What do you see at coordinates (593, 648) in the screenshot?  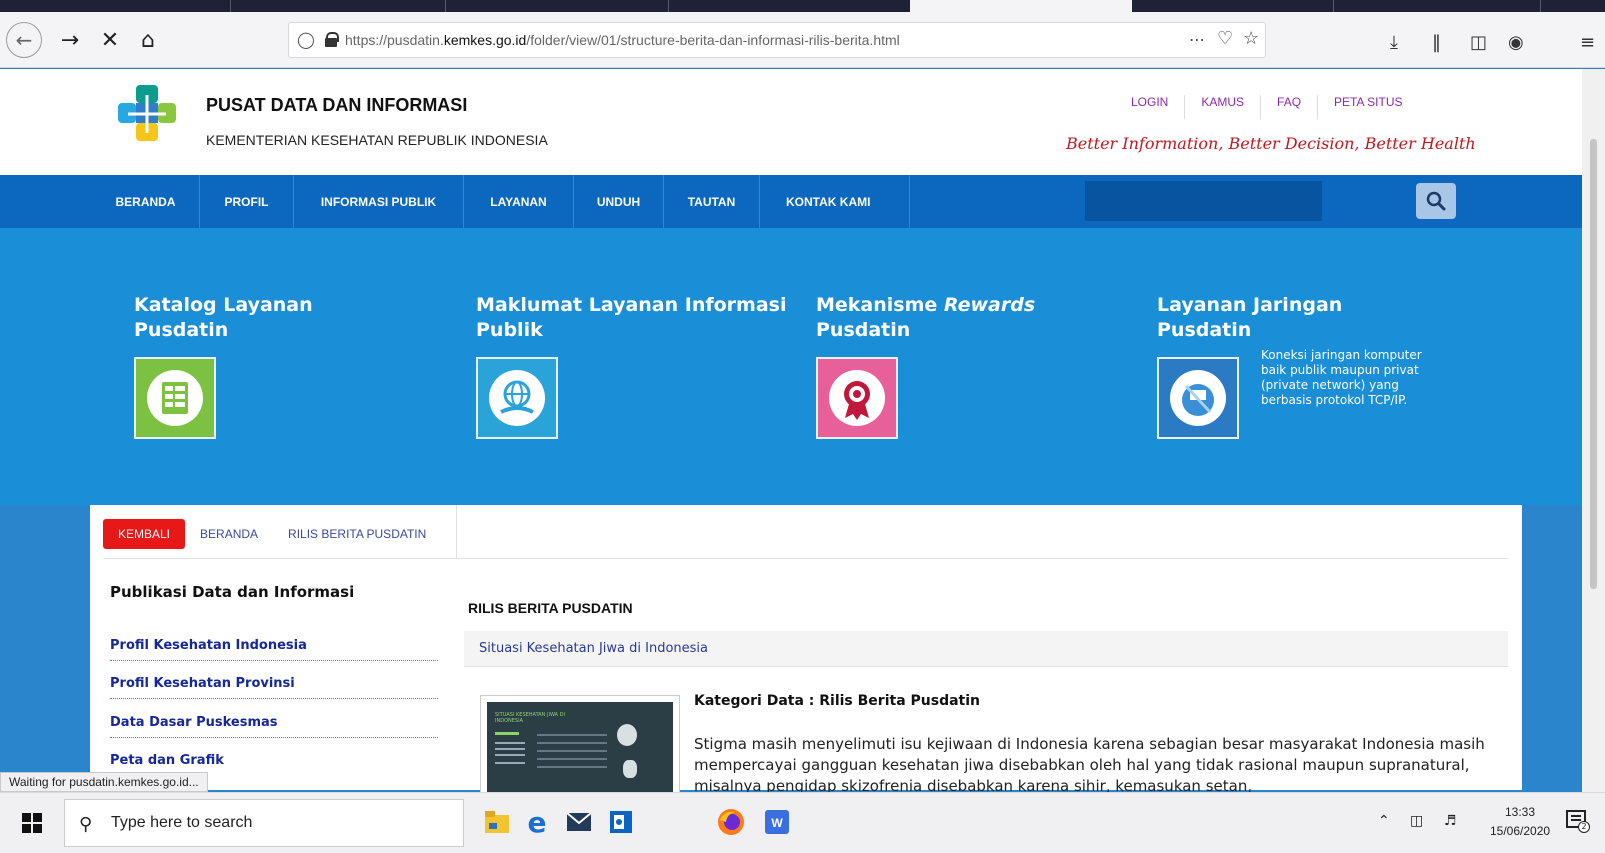 I see `article-title: Situasi Kesehatan Jiwa di Indonesia` at bounding box center [593, 648].